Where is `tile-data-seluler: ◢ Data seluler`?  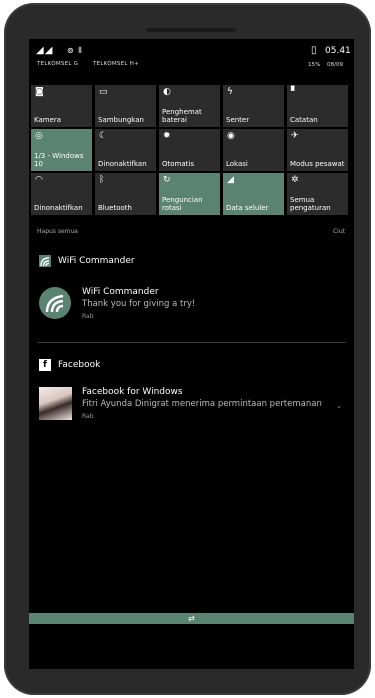
tile-data-seluler: ◢ Data seluler is located at coordinates (253, 194).